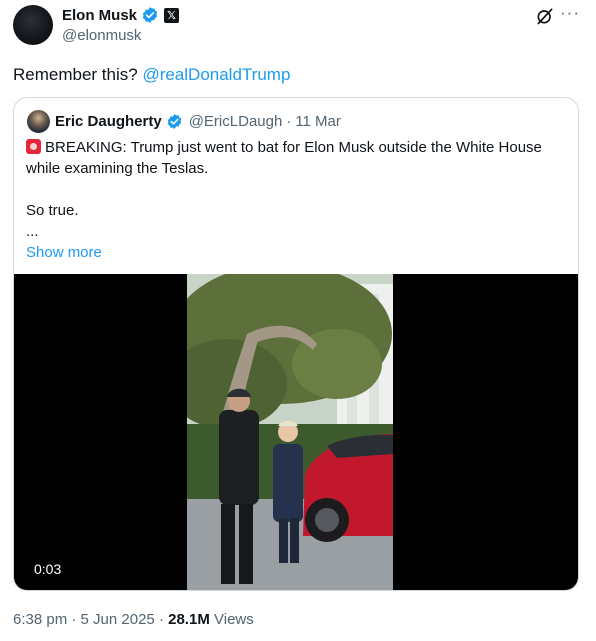  What do you see at coordinates (216, 74) in the screenshot?
I see `mention-link: @realDonaldTrump` at bounding box center [216, 74].